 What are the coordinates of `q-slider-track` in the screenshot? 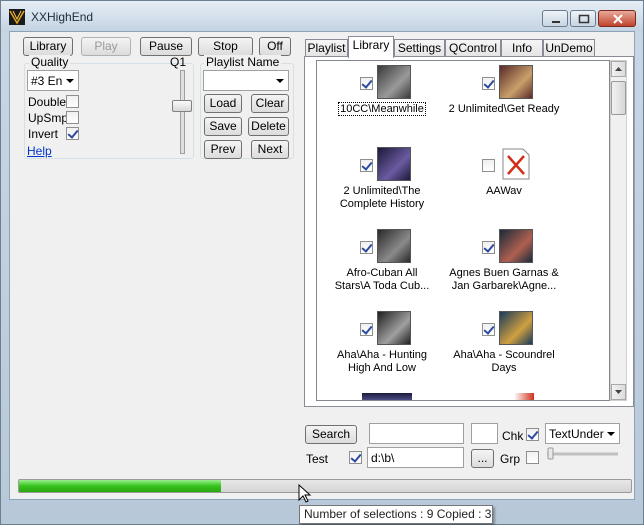 It's located at (182, 112).